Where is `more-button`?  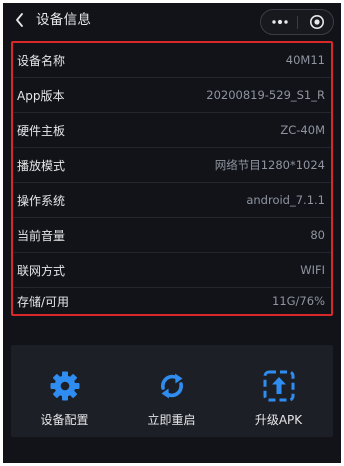
more-button is located at coordinates (280, 22).